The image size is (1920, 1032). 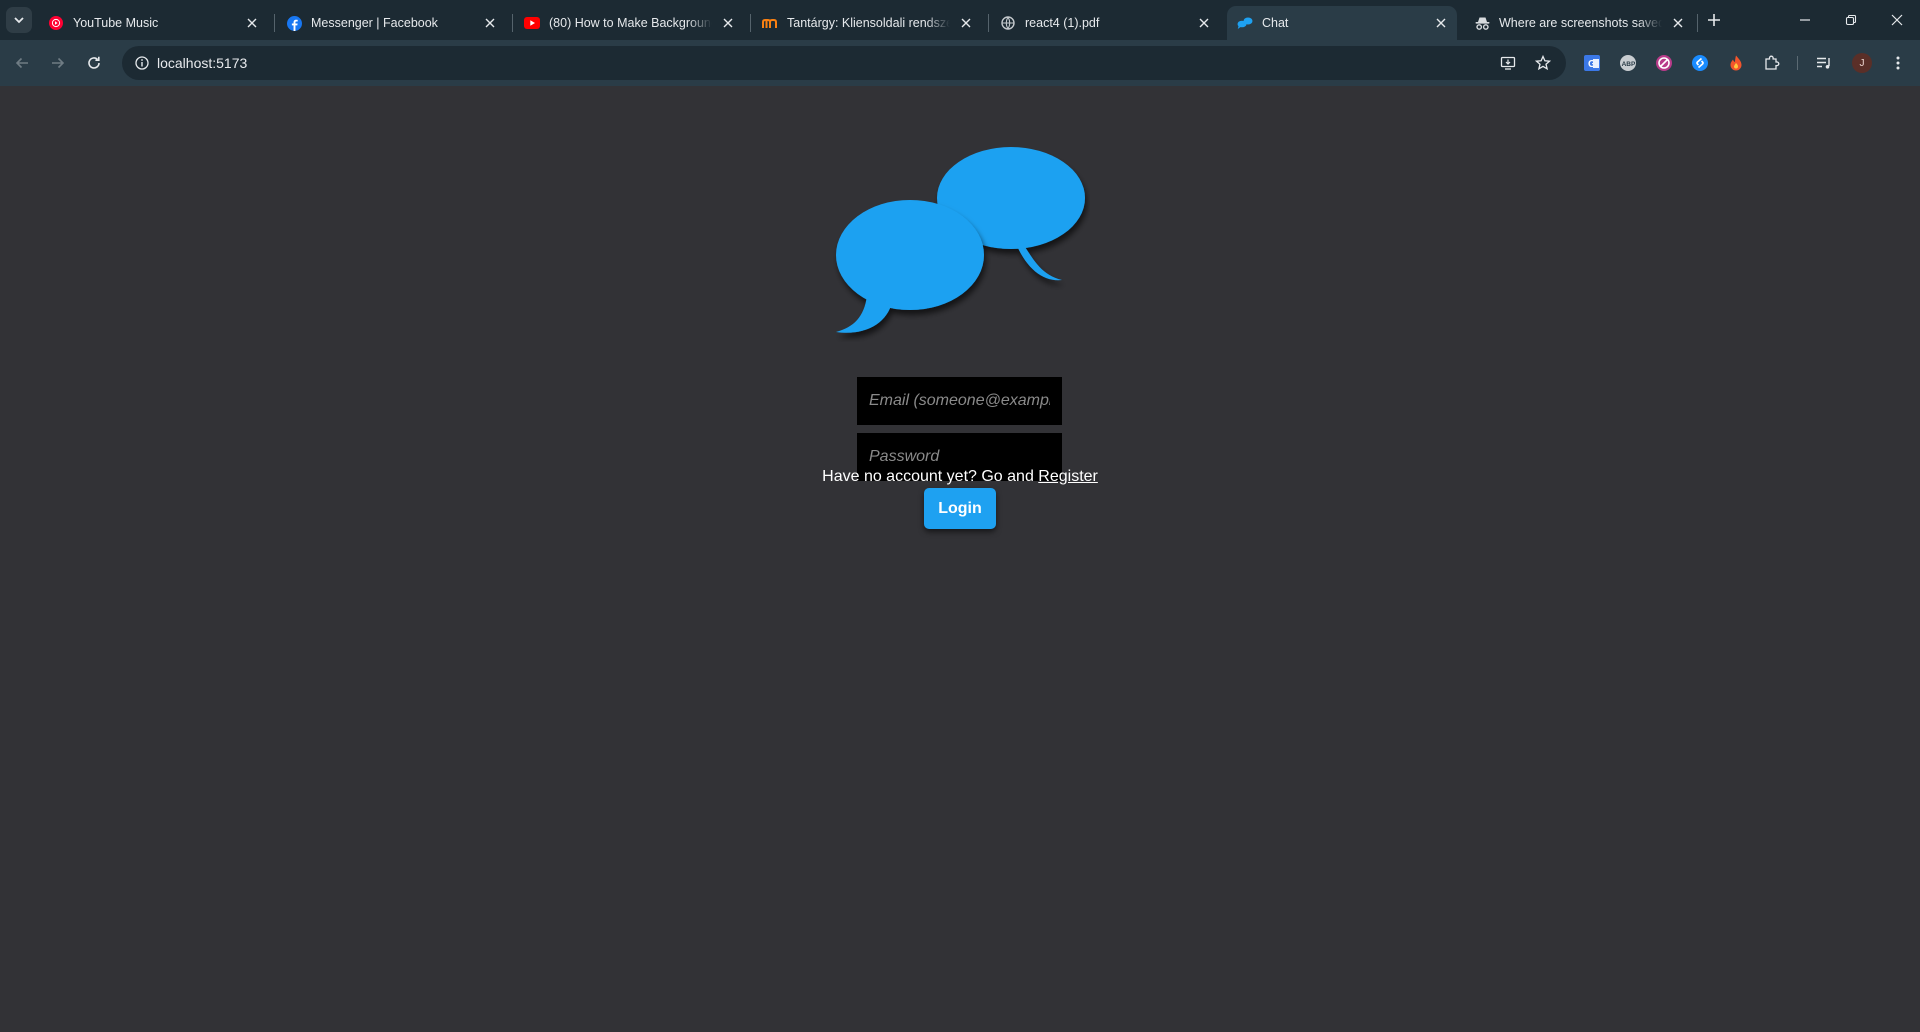 I want to click on arrow-left-icon, so click(x=21, y=63).